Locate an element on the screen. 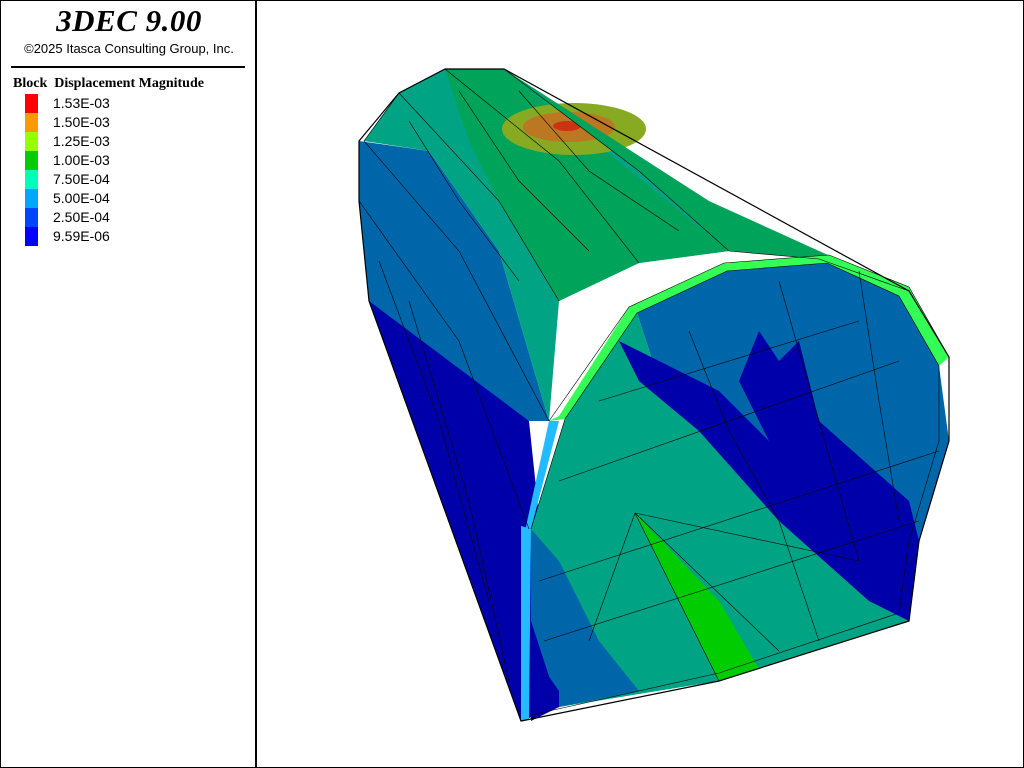 The width and height of the screenshot is (1024, 768). legend-label: 1.50E-03 is located at coordinates (81, 122).